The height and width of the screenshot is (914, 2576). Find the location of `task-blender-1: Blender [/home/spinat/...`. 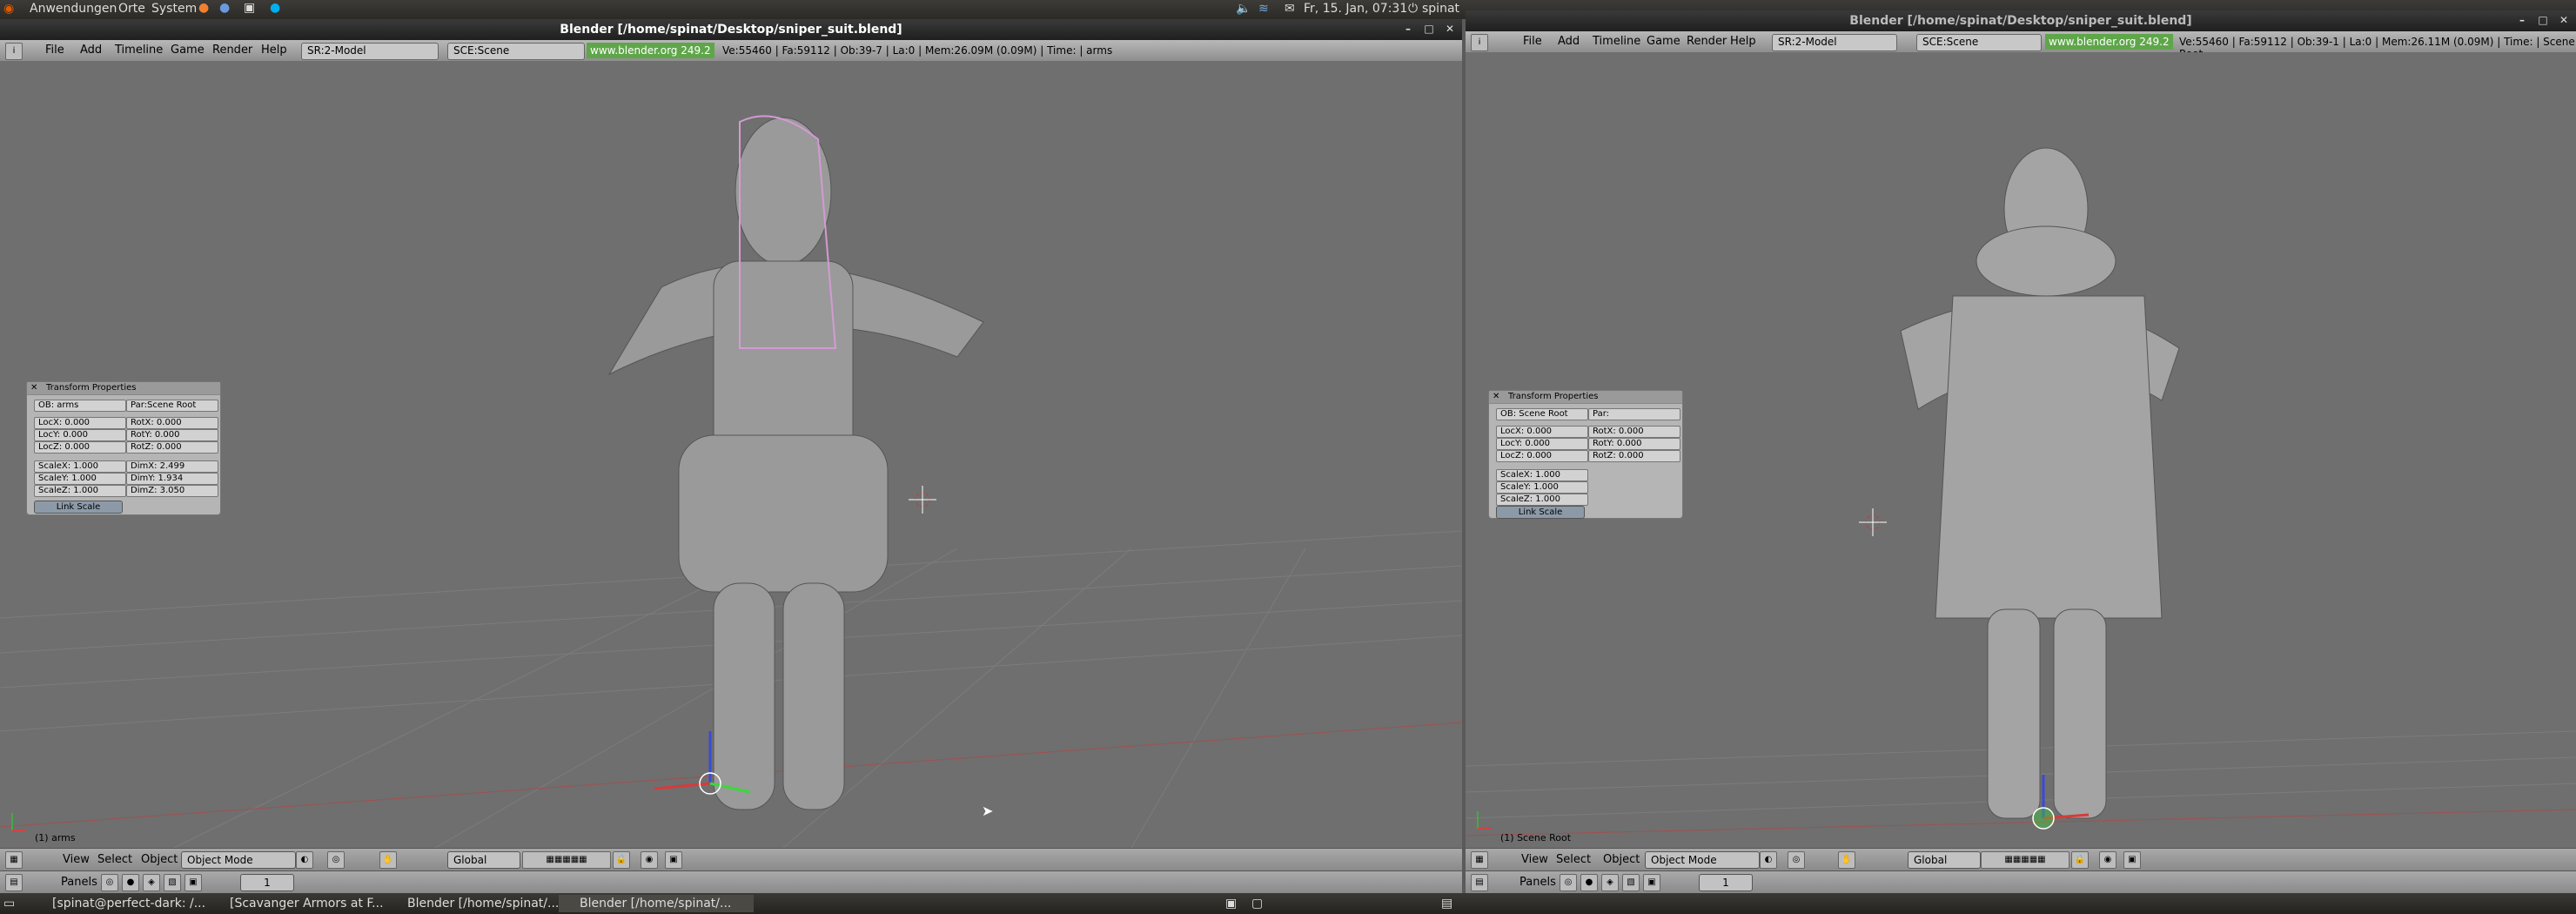

task-blender-1: Blender [/home/spinat/... is located at coordinates (479, 903).